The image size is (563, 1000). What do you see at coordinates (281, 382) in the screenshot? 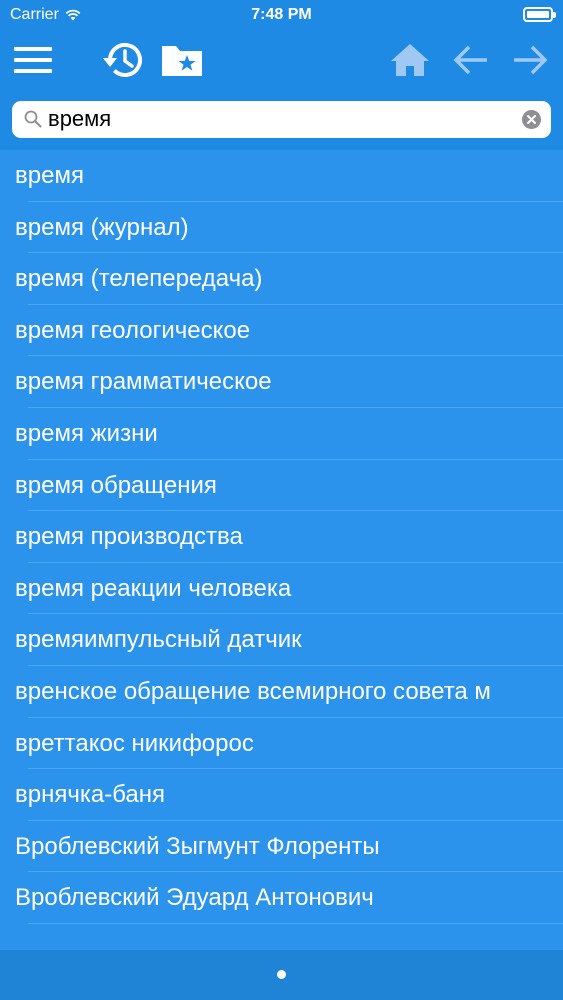
I see `list-item: время грамматическое` at bounding box center [281, 382].